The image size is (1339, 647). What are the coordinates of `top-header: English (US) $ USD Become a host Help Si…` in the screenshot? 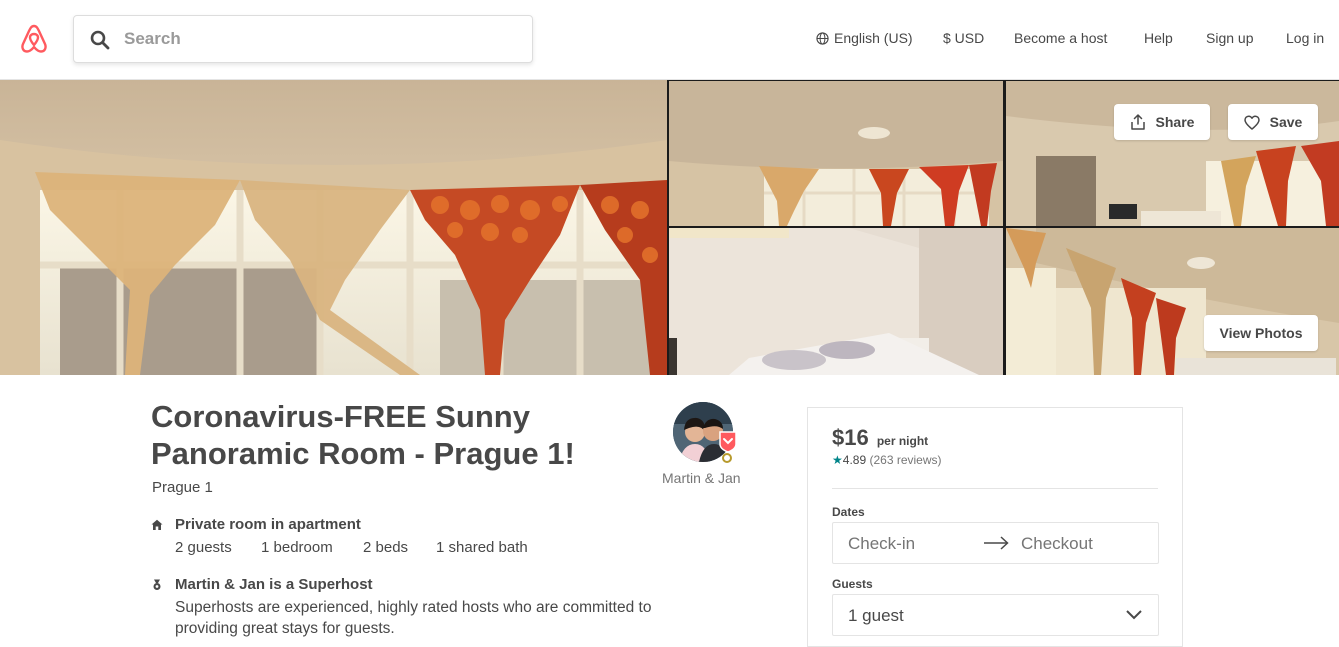 It's located at (669, 40).